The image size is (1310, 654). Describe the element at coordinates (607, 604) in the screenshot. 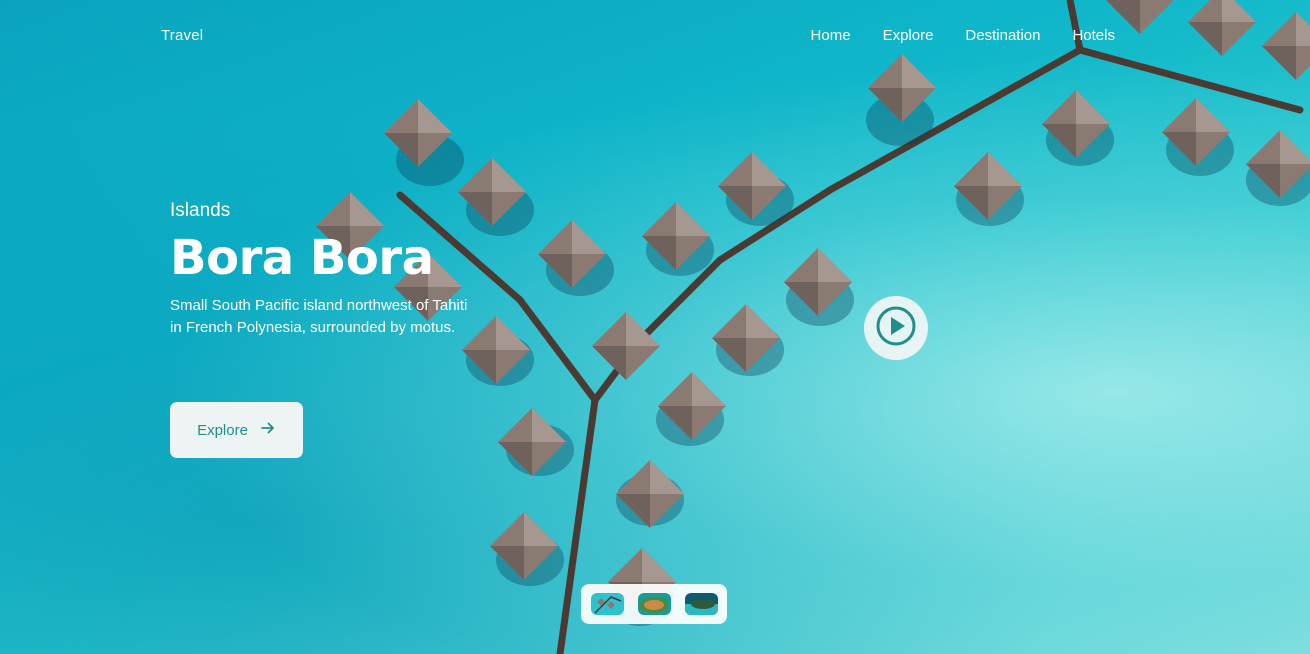

I see `thumbnail-bungalows` at that location.